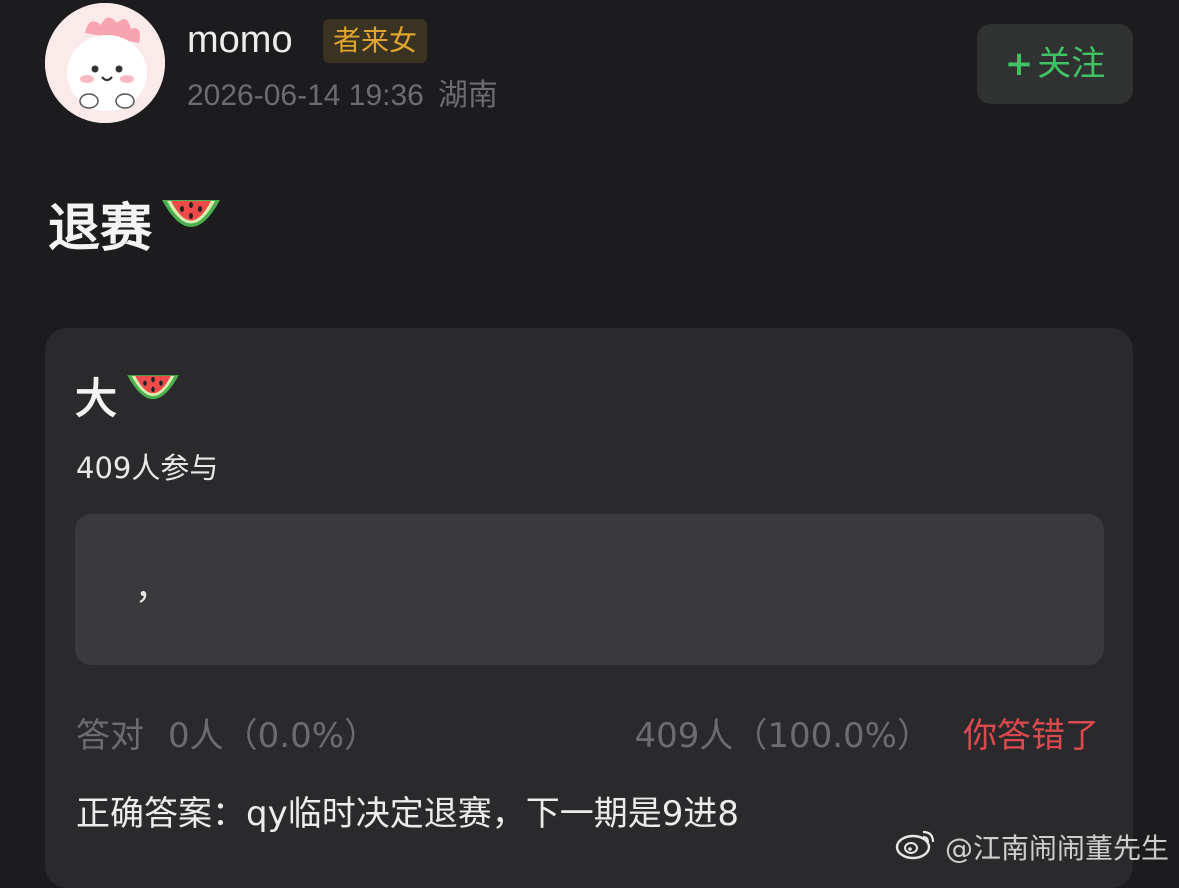  What do you see at coordinates (407, 814) in the screenshot?
I see `correct-answer: 正确答案：qy临时决定退赛，下一期是9进8` at bounding box center [407, 814].